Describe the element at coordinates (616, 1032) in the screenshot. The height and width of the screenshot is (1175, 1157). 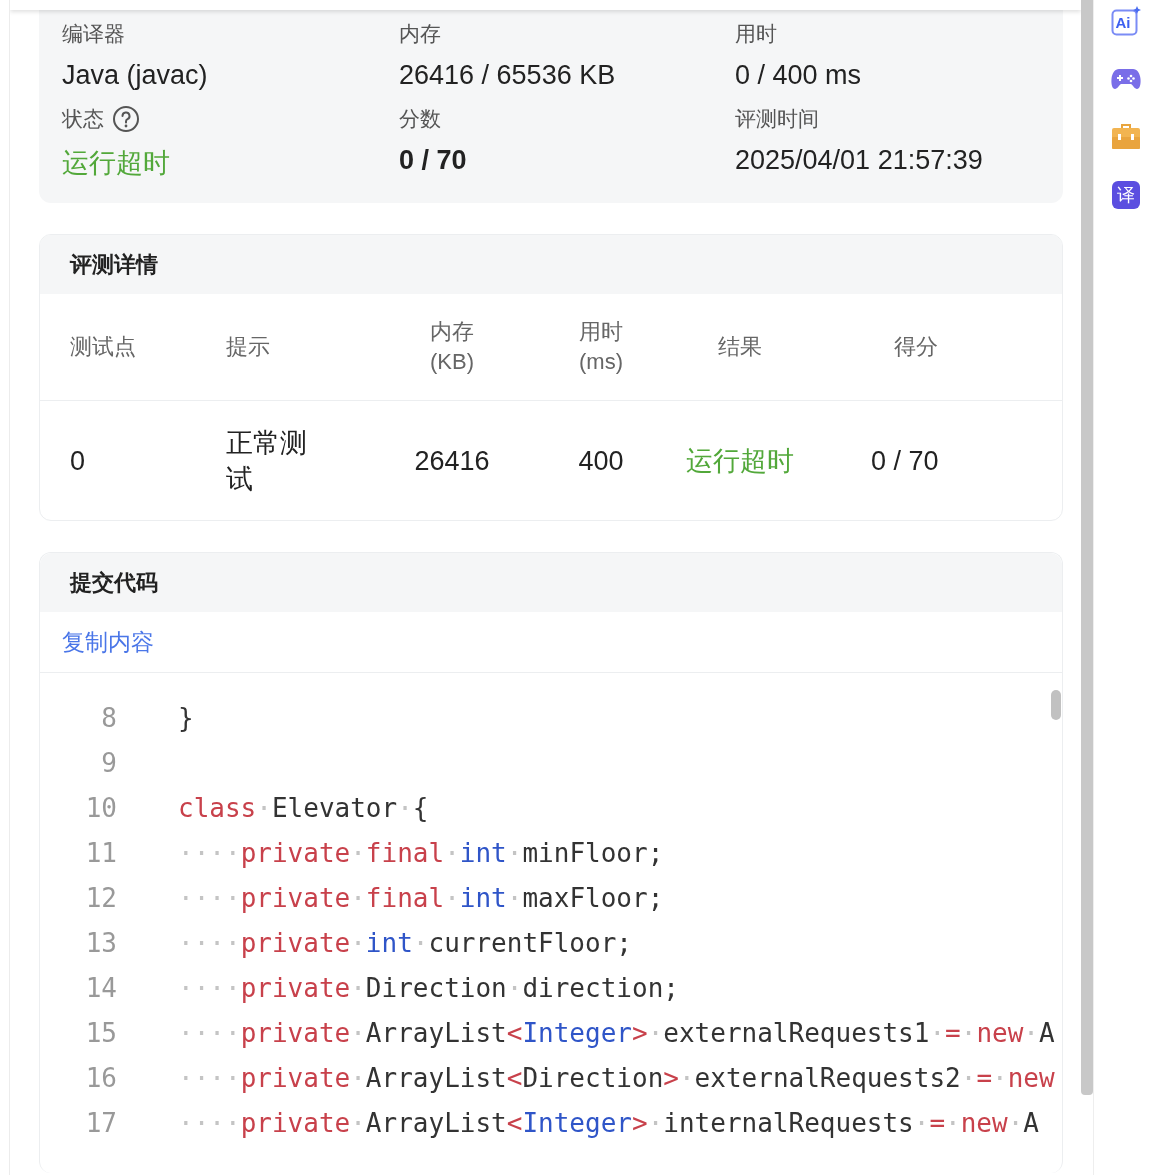
I see `code-line: ····private·ArrayList<Integer>·externalRequests1·=·new·A` at that location.